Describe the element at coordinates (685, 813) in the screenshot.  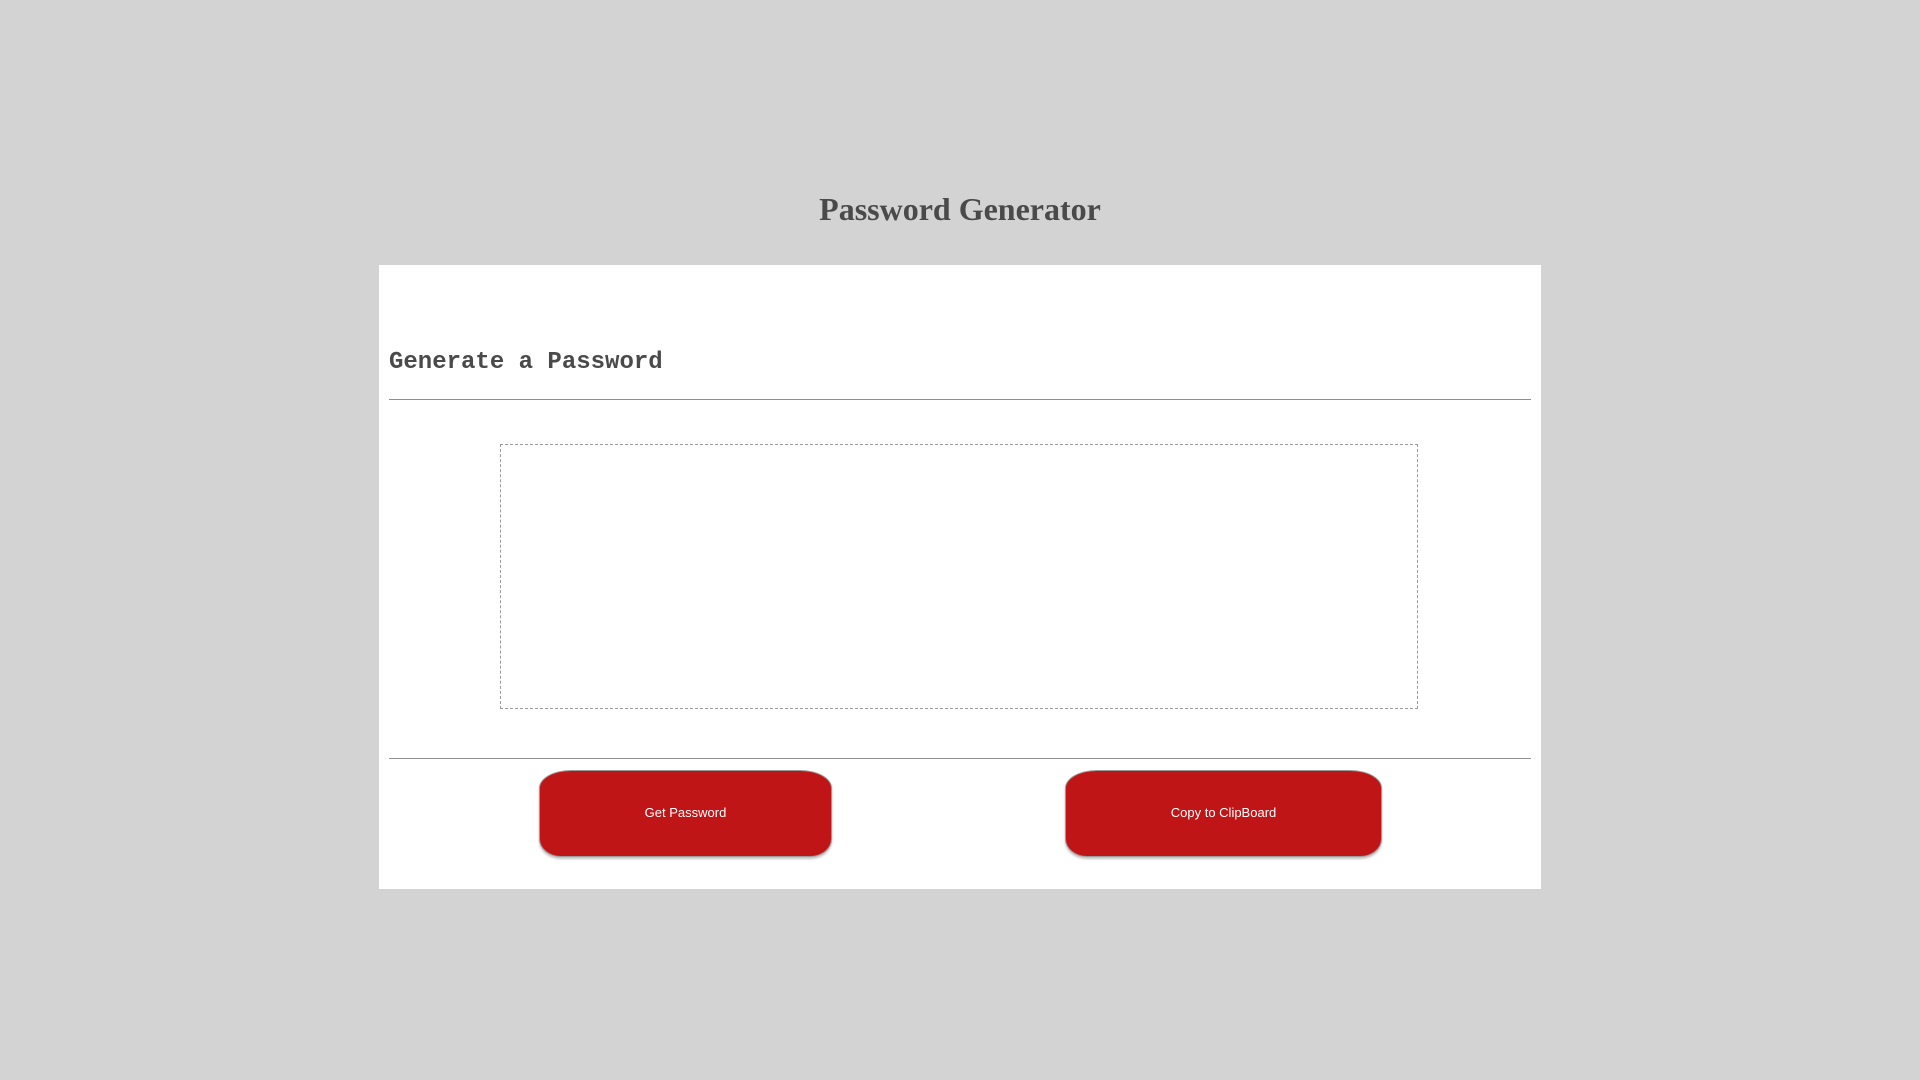
I see `get-password-button: Get Password` at that location.